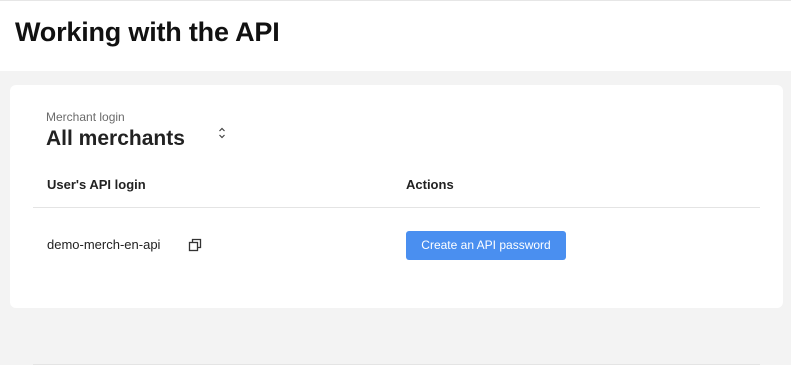 This screenshot has height=365, width=791. I want to click on merchant-select: All merchants, so click(135, 139).